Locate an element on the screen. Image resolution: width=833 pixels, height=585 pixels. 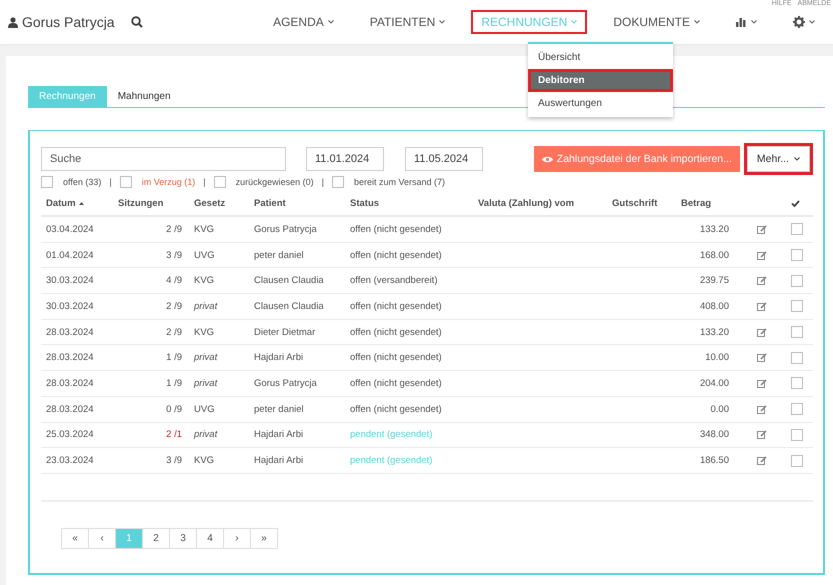
table-cell-text: 10.00 is located at coordinates (717, 358).